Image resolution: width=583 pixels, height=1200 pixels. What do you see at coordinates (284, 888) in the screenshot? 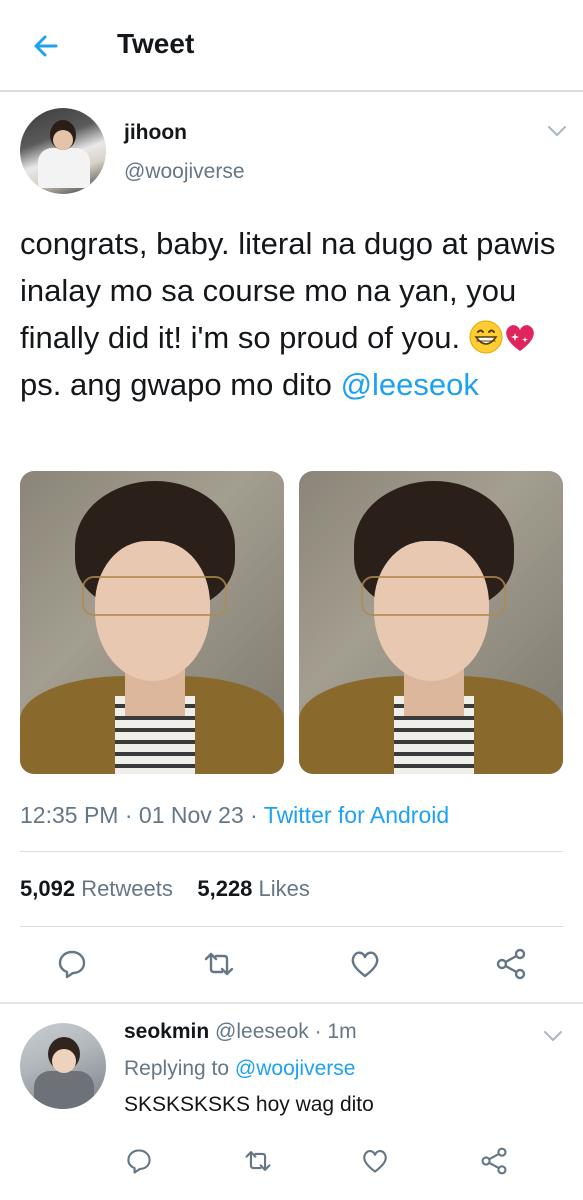
I see `likes-label: Likes` at bounding box center [284, 888].